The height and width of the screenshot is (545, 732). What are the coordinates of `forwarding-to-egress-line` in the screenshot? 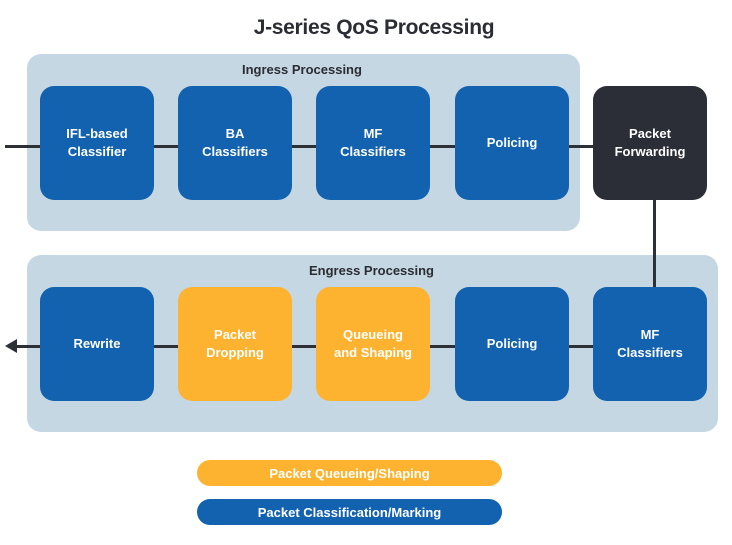 It's located at (654, 244).